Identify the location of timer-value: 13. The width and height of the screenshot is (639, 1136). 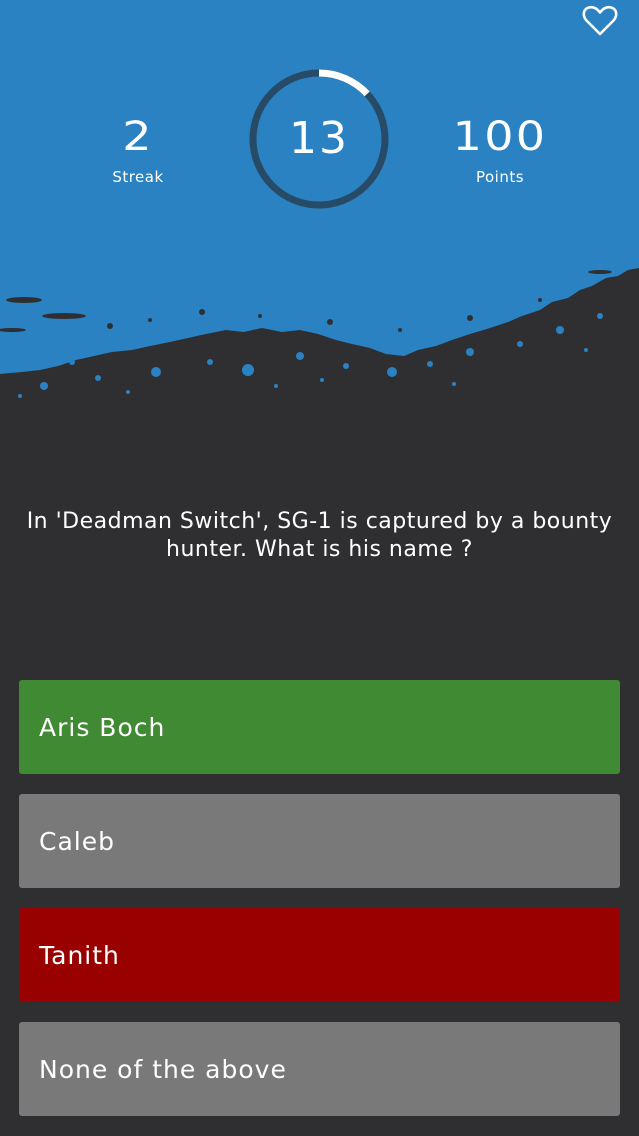
(319, 138).